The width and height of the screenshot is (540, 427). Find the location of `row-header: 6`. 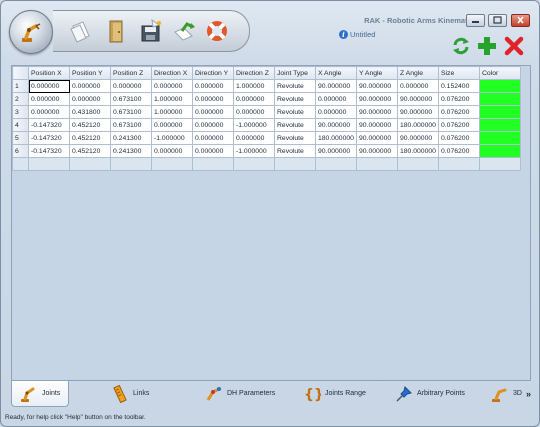

row-header: 6 is located at coordinates (20, 151).